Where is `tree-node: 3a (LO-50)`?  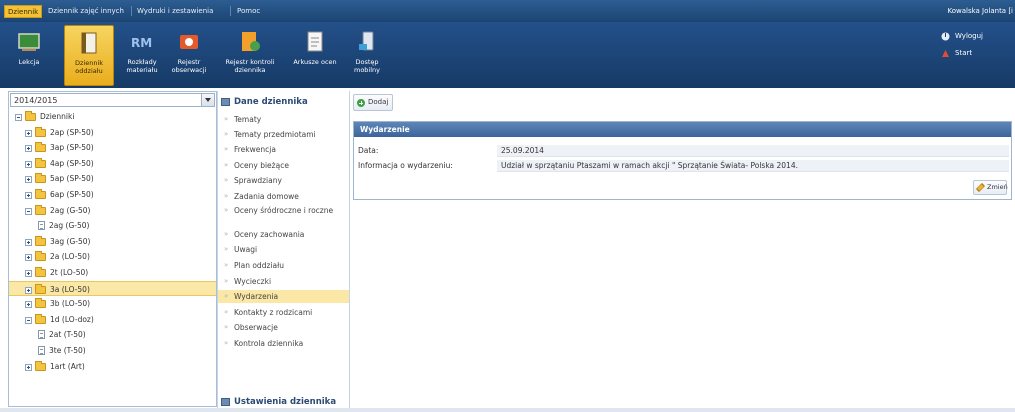 tree-node: 3a (LO-50) is located at coordinates (112, 288).